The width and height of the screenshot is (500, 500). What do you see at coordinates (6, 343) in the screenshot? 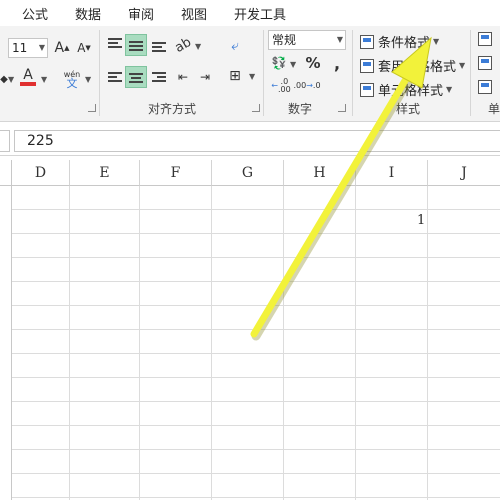
I see `row-headers` at bounding box center [6, 343].